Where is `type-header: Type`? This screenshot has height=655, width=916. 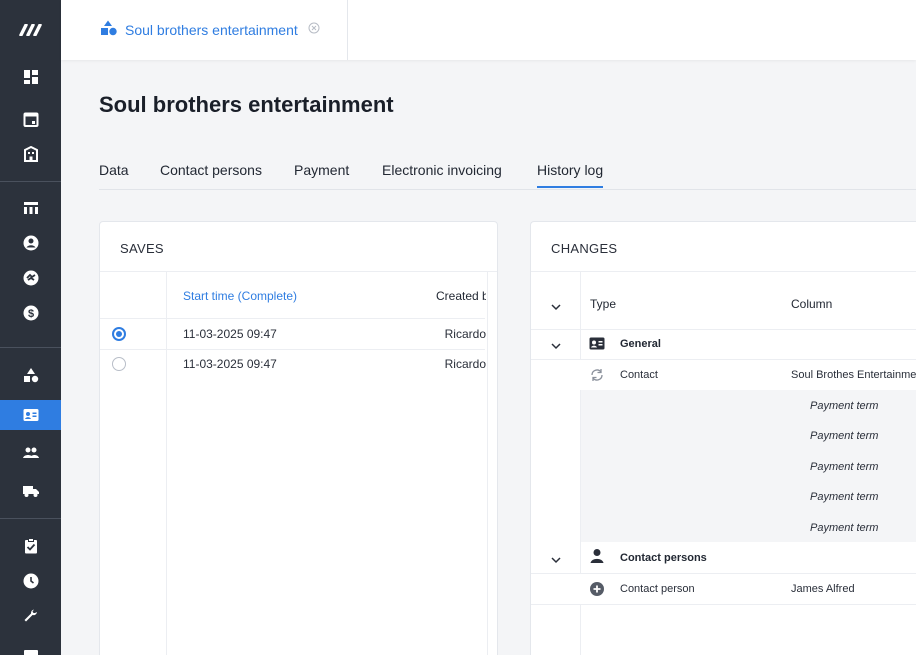
type-header: Type is located at coordinates (603, 304).